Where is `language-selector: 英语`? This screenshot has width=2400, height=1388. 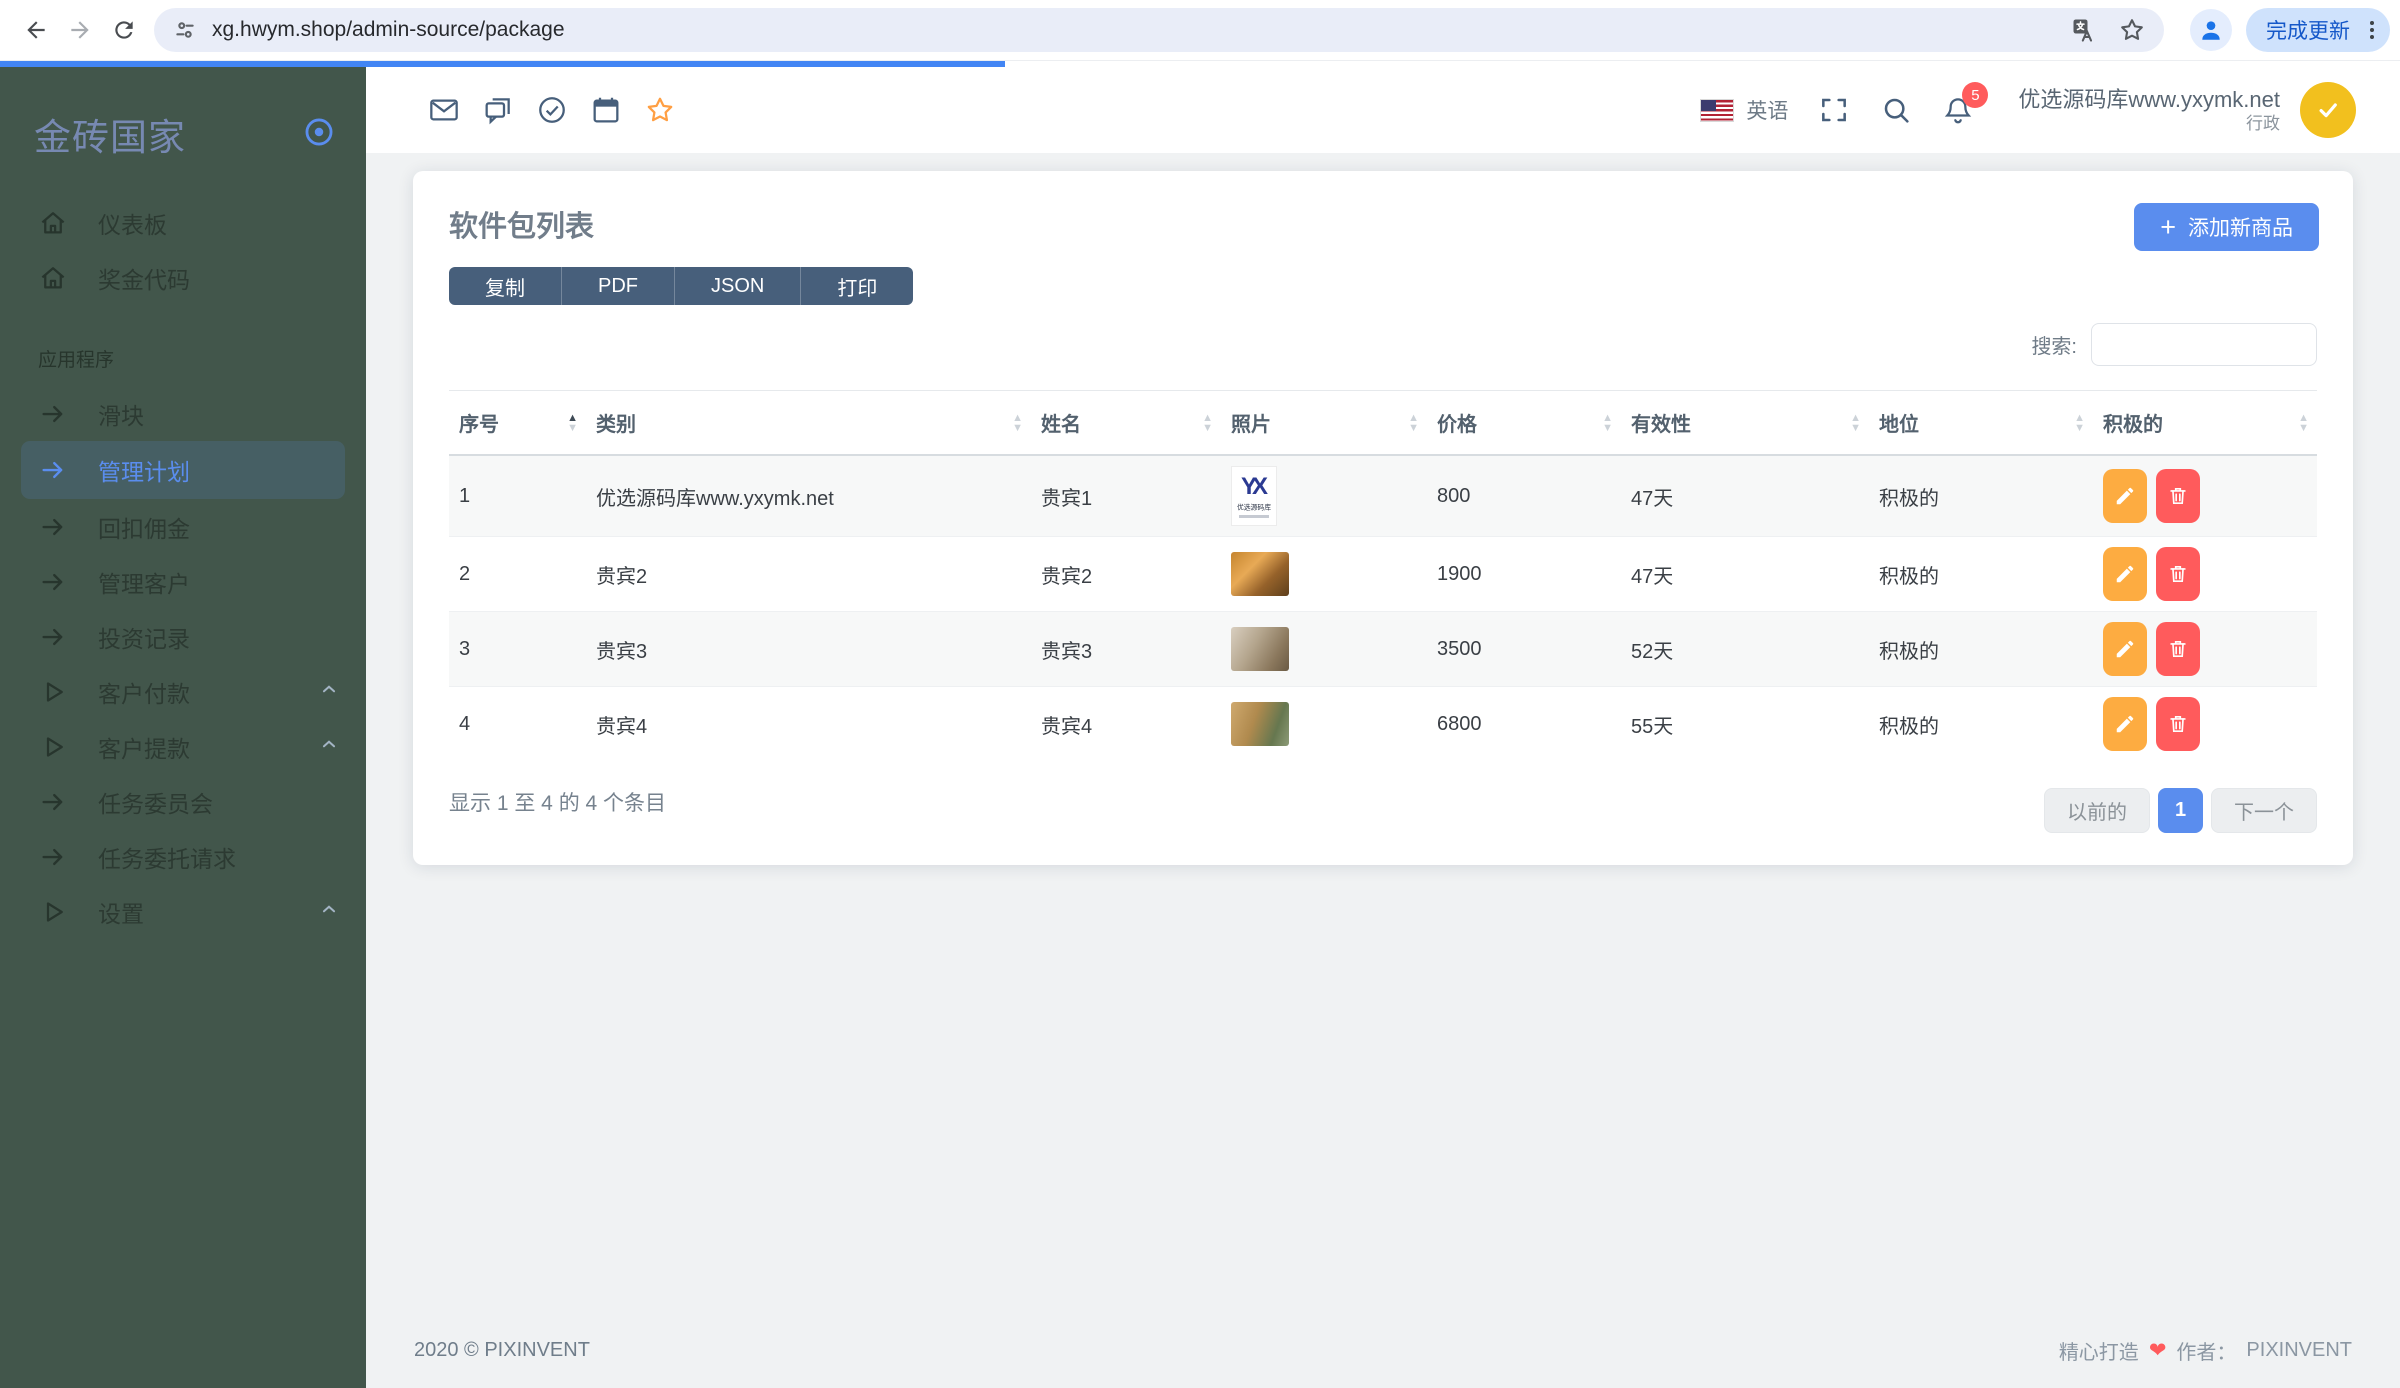 language-selector: 英语 is located at coordinates (1767, 110).